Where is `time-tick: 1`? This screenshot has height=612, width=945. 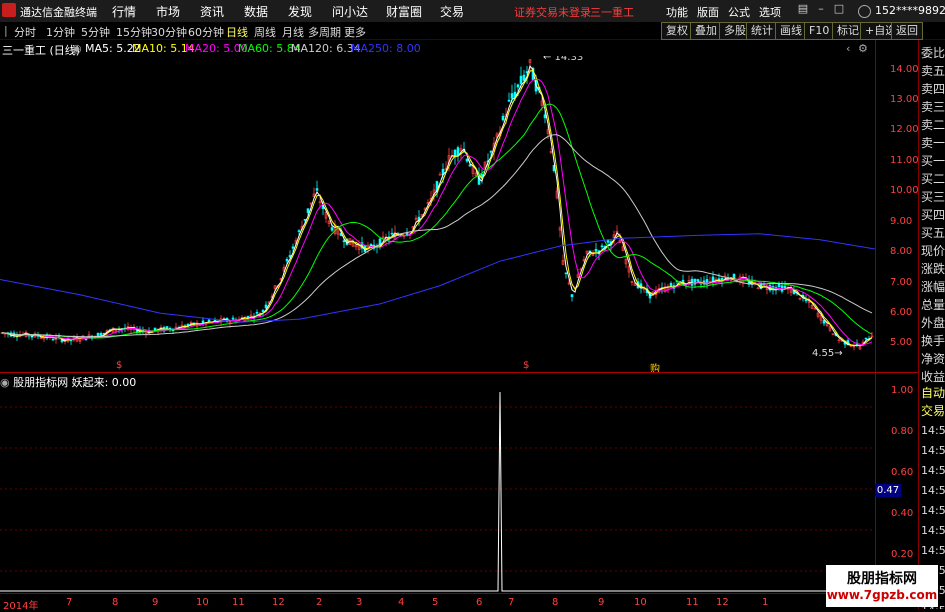 time-tick: 1 is located at coordinates (765, 602).